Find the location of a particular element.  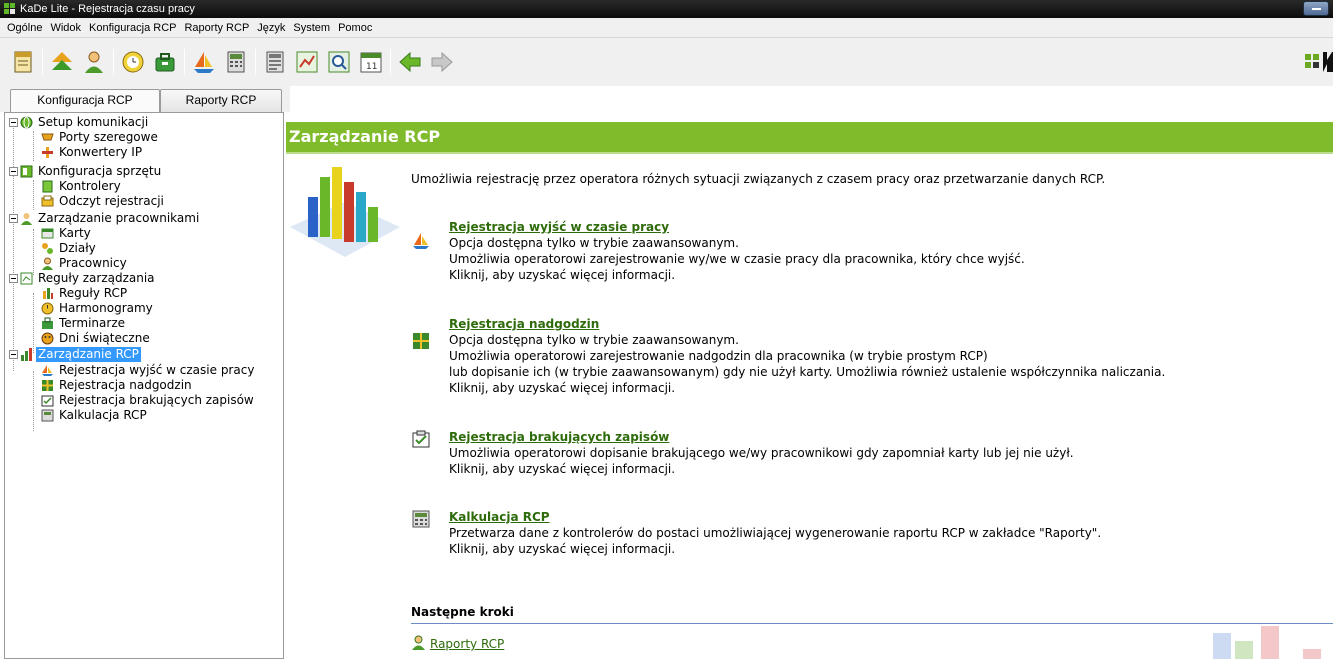

tree-group-konfiguracja-sprzetu: Konfiguracja sprzętu is located at coordinates (86, 171).